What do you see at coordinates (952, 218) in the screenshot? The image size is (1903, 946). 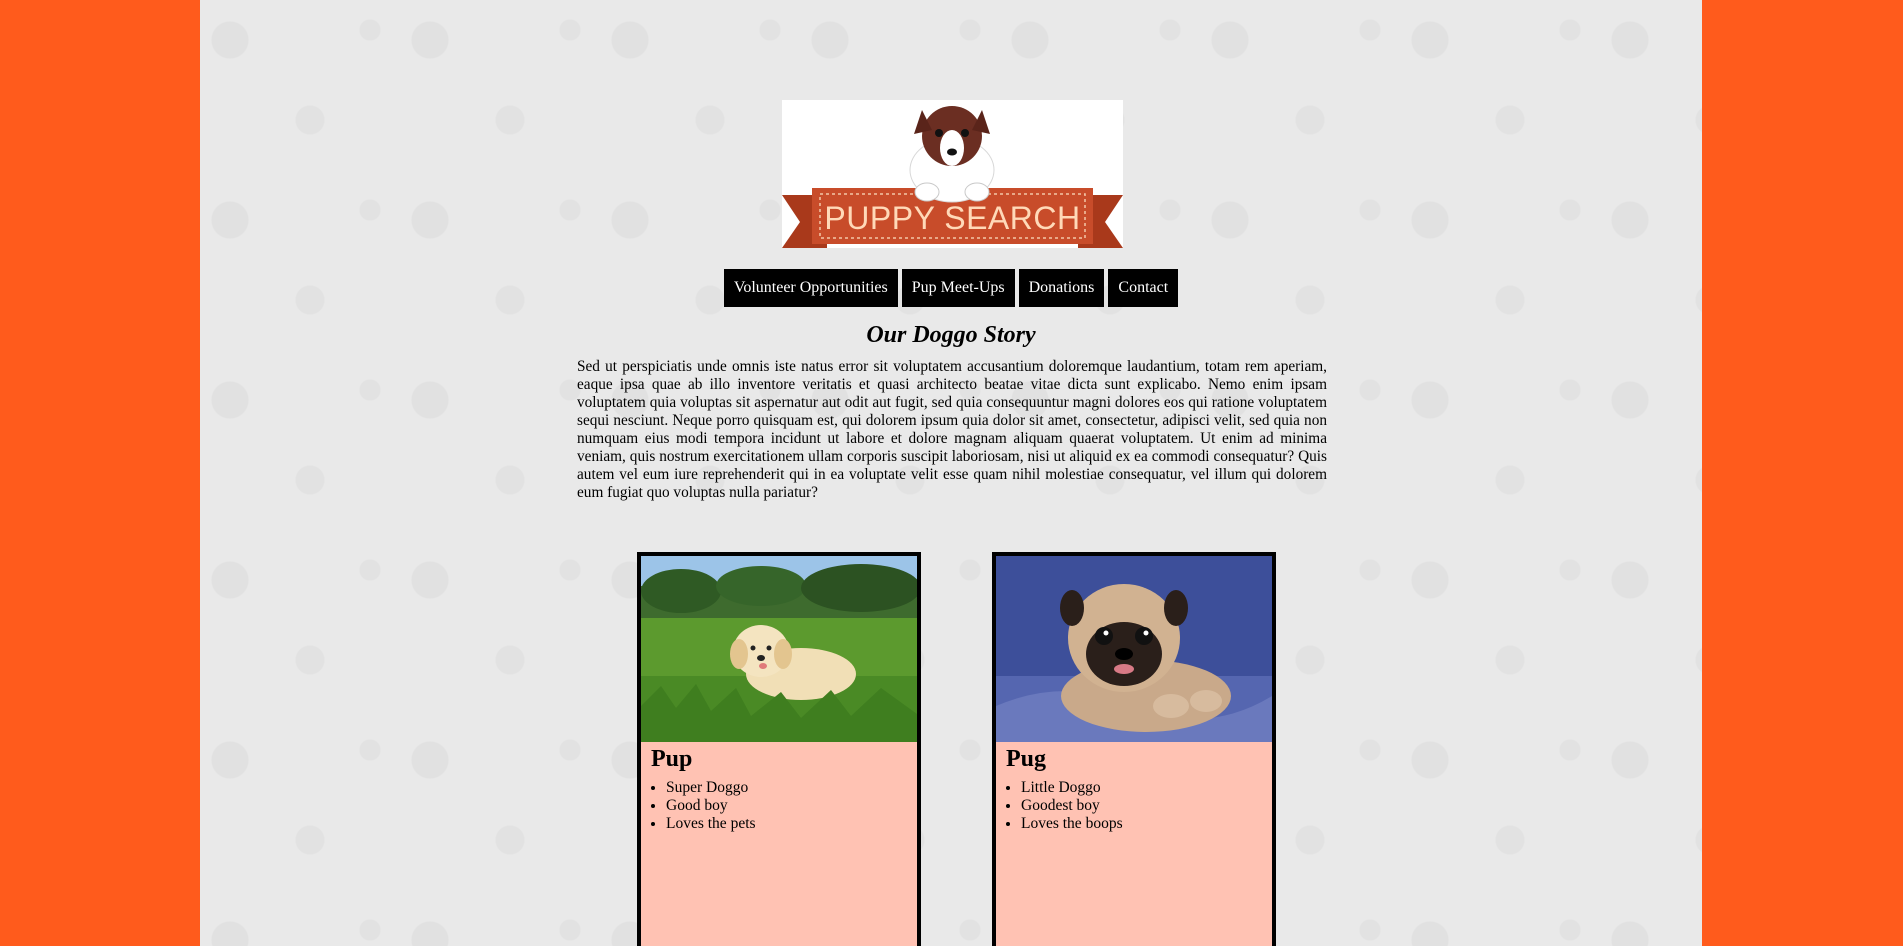 I see `logo-text: PUPPY SEARCH` at bounding box center [952, 218].